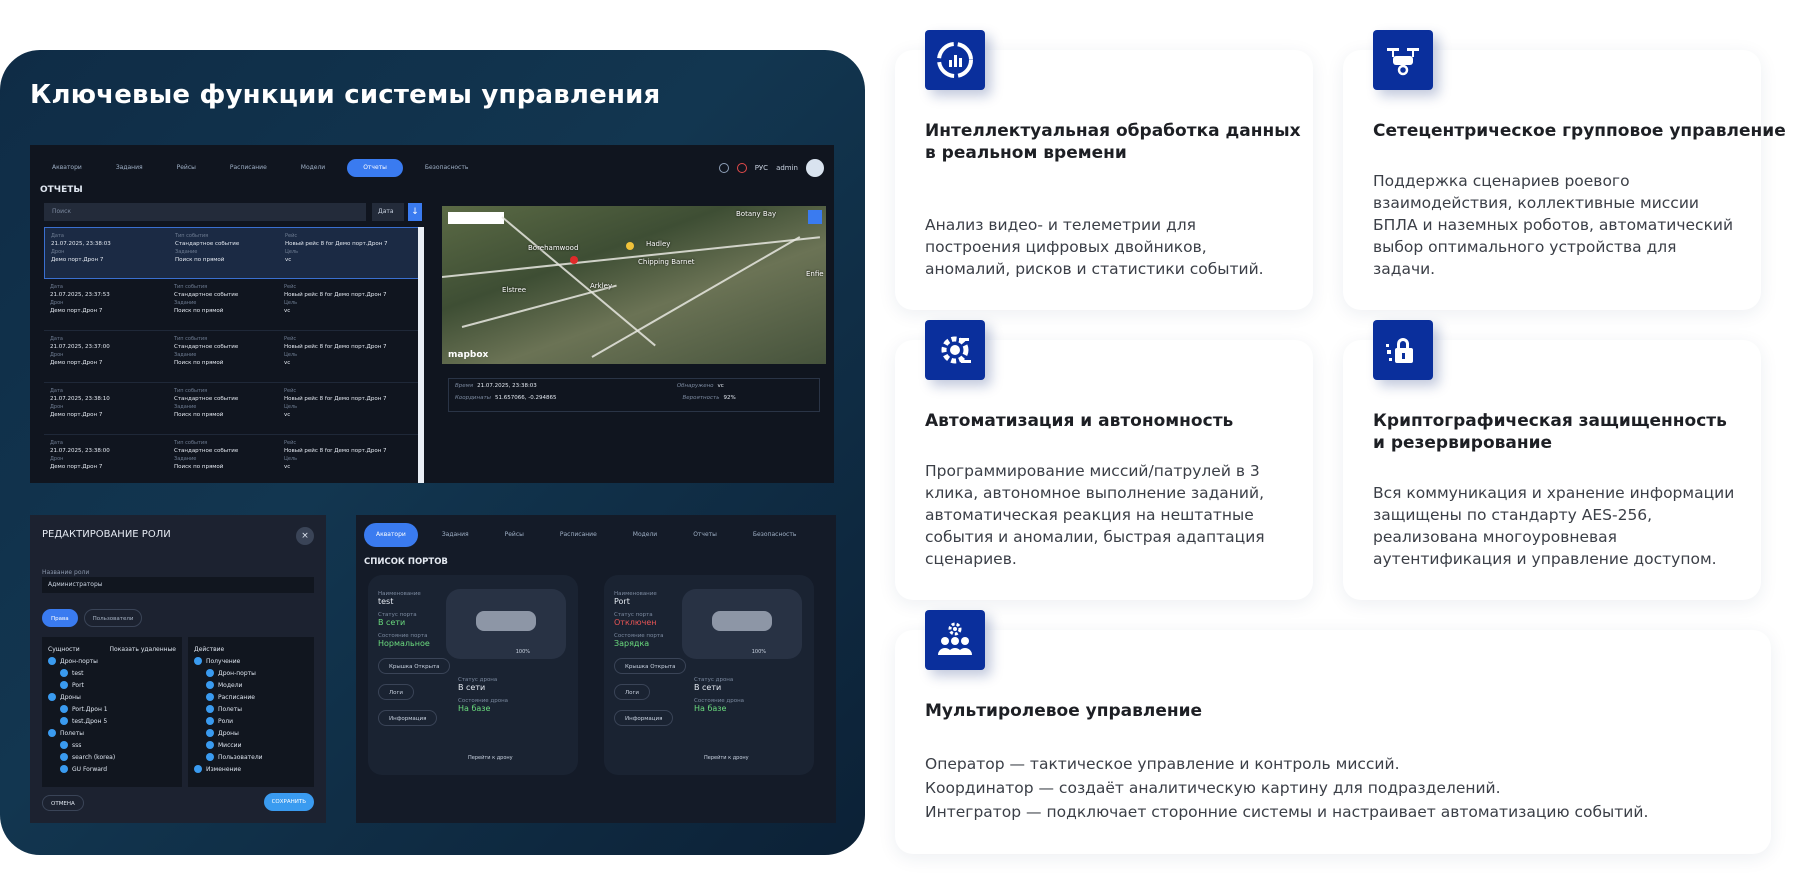 This screenshot has width=1800, height=884. Describe the element at coordinates (723, 168) in the screenshot. I see `bell-icon` at that location.